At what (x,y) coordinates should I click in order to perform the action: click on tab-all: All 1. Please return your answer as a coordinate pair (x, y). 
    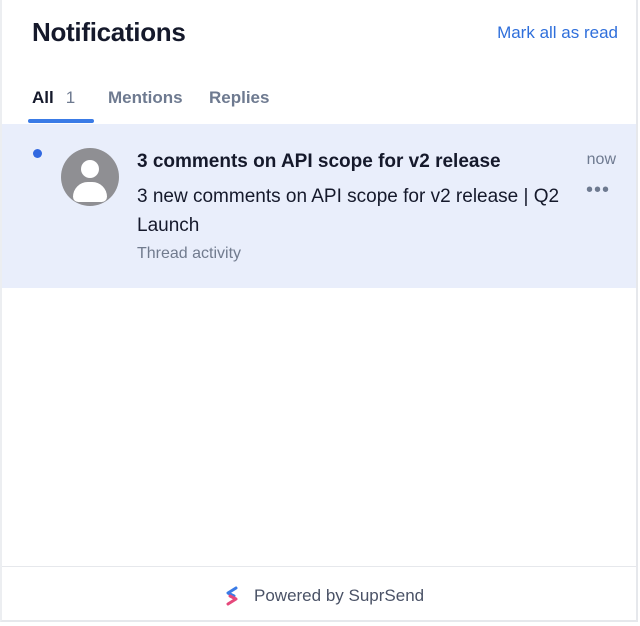
    Looking at the image, I should click on (53, 98).